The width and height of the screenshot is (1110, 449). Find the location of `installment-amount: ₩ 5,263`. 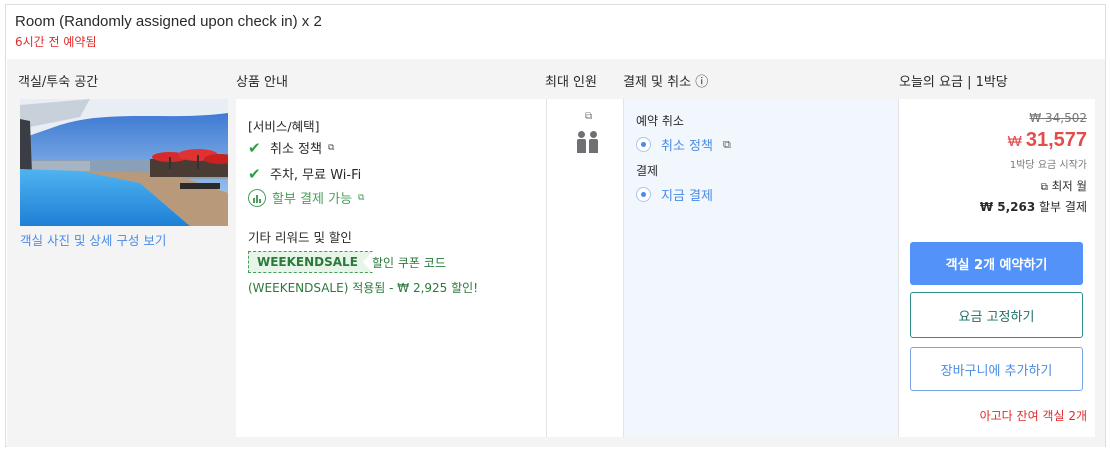

installment-amount: ₩ 5,263 is located at coordinates (1007, 207).